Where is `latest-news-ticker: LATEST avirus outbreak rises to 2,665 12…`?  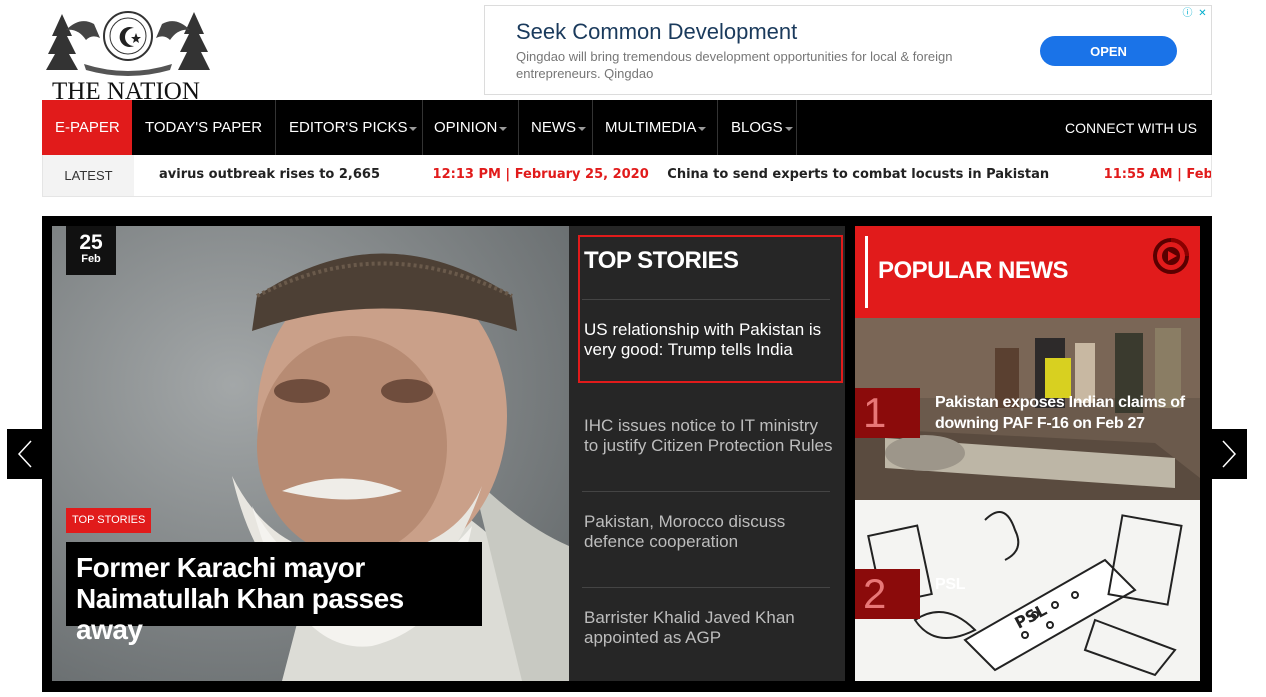 latest-news-ticker: LATEST avirus outbreak rises to 2,665 12… is located at coordinates (627, 176).